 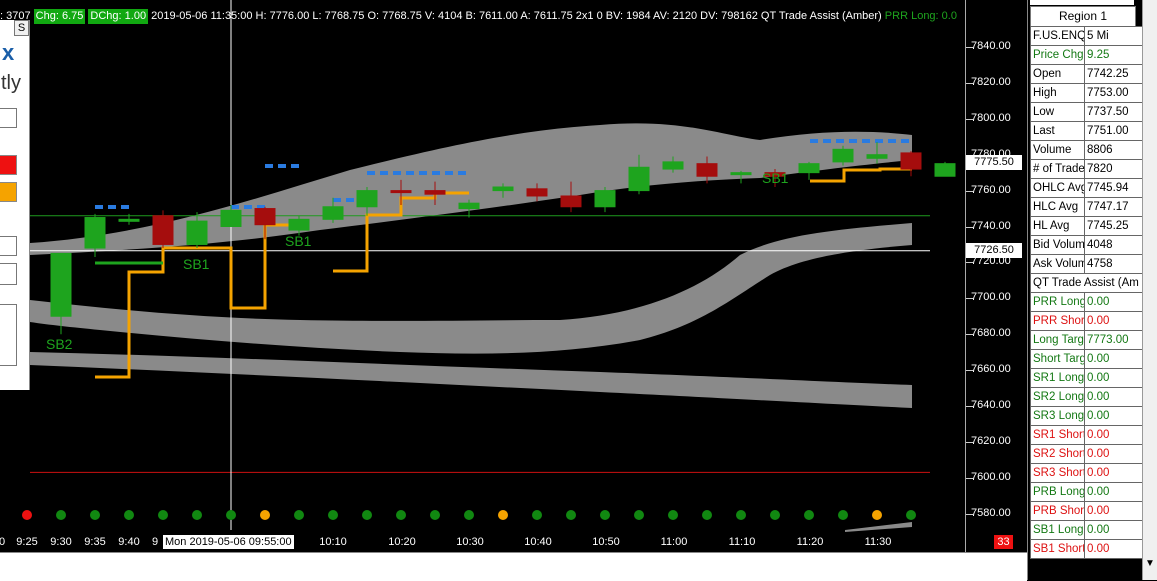 I want to click on data-row: SB1 Short 0.00, so click(x=1093, y=549).